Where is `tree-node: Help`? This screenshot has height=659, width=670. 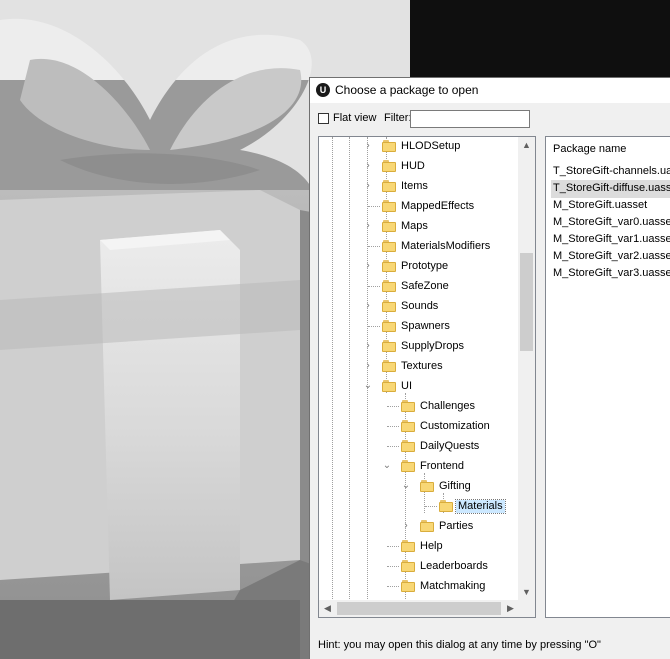 tree-node: Help is located at coordinates (419, 547).